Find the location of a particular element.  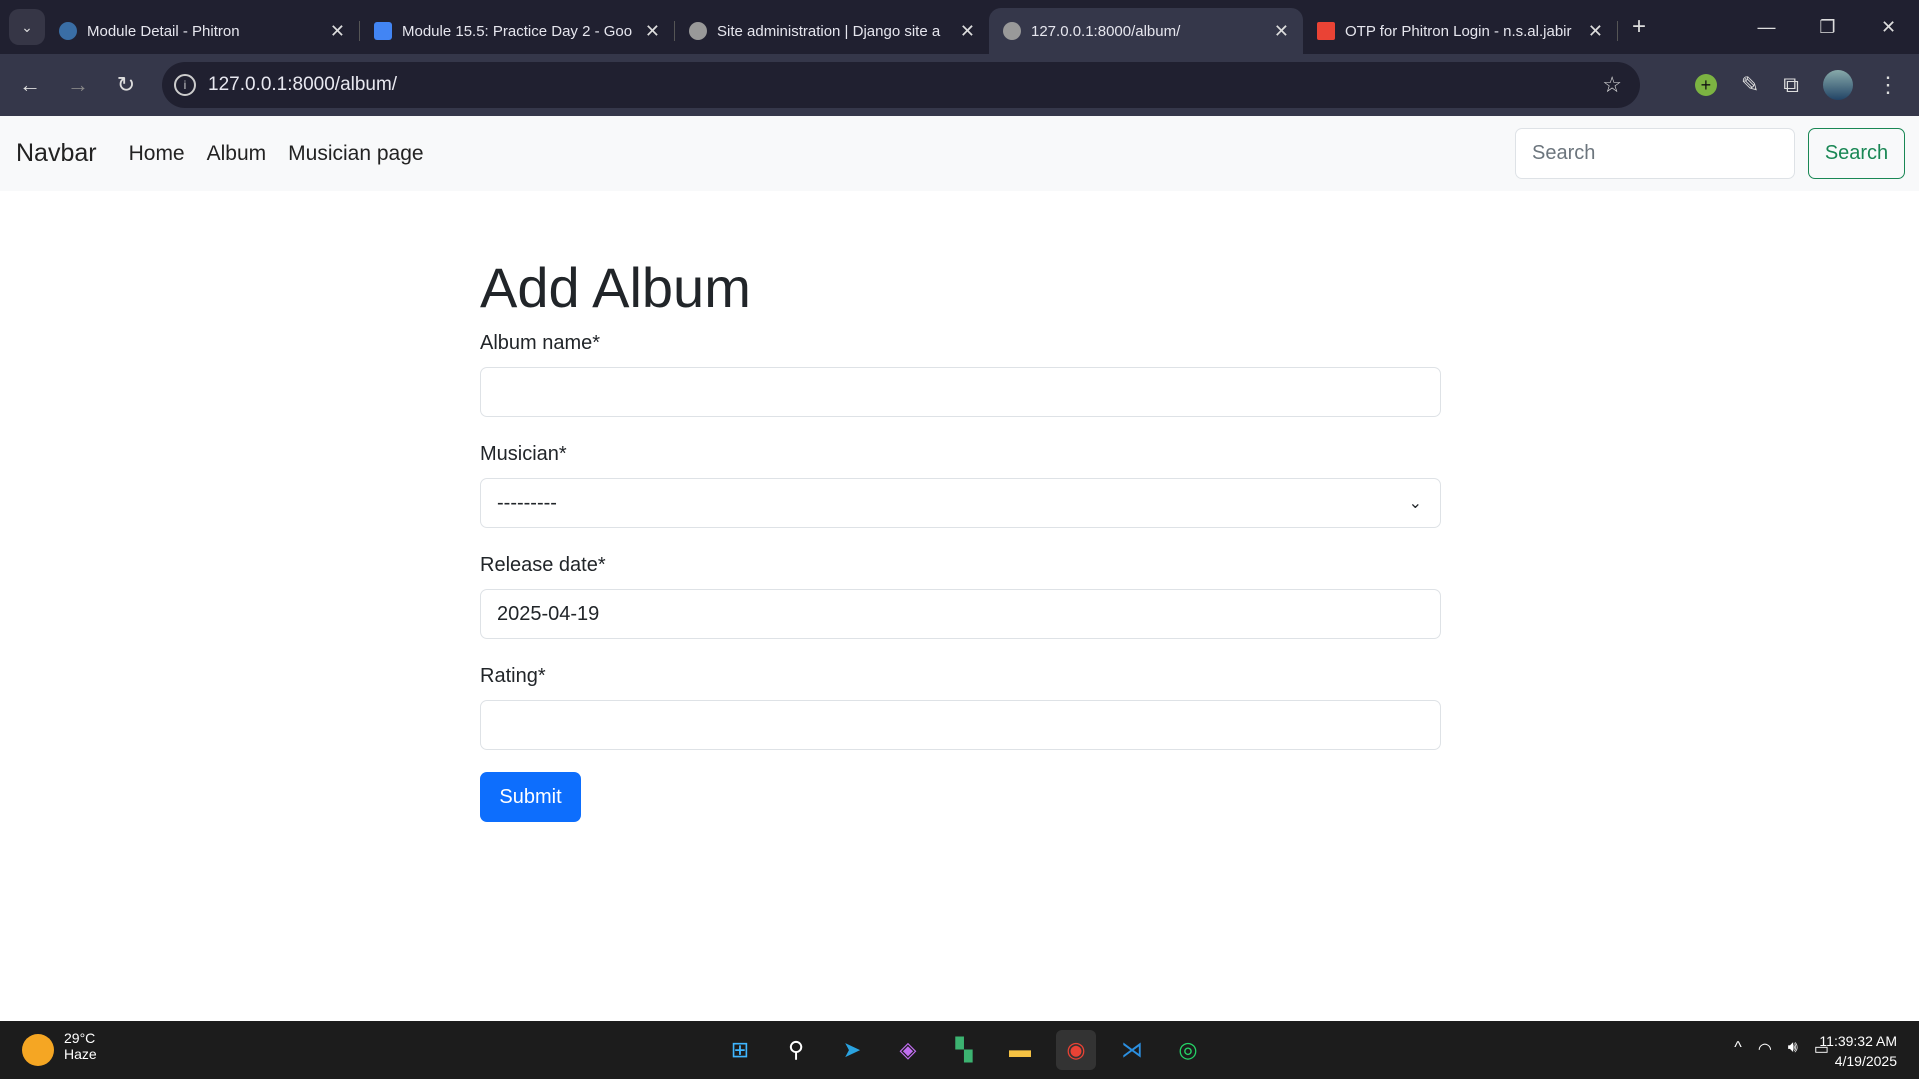

restore-button: ❐ is located at coordinates (1827, 27).